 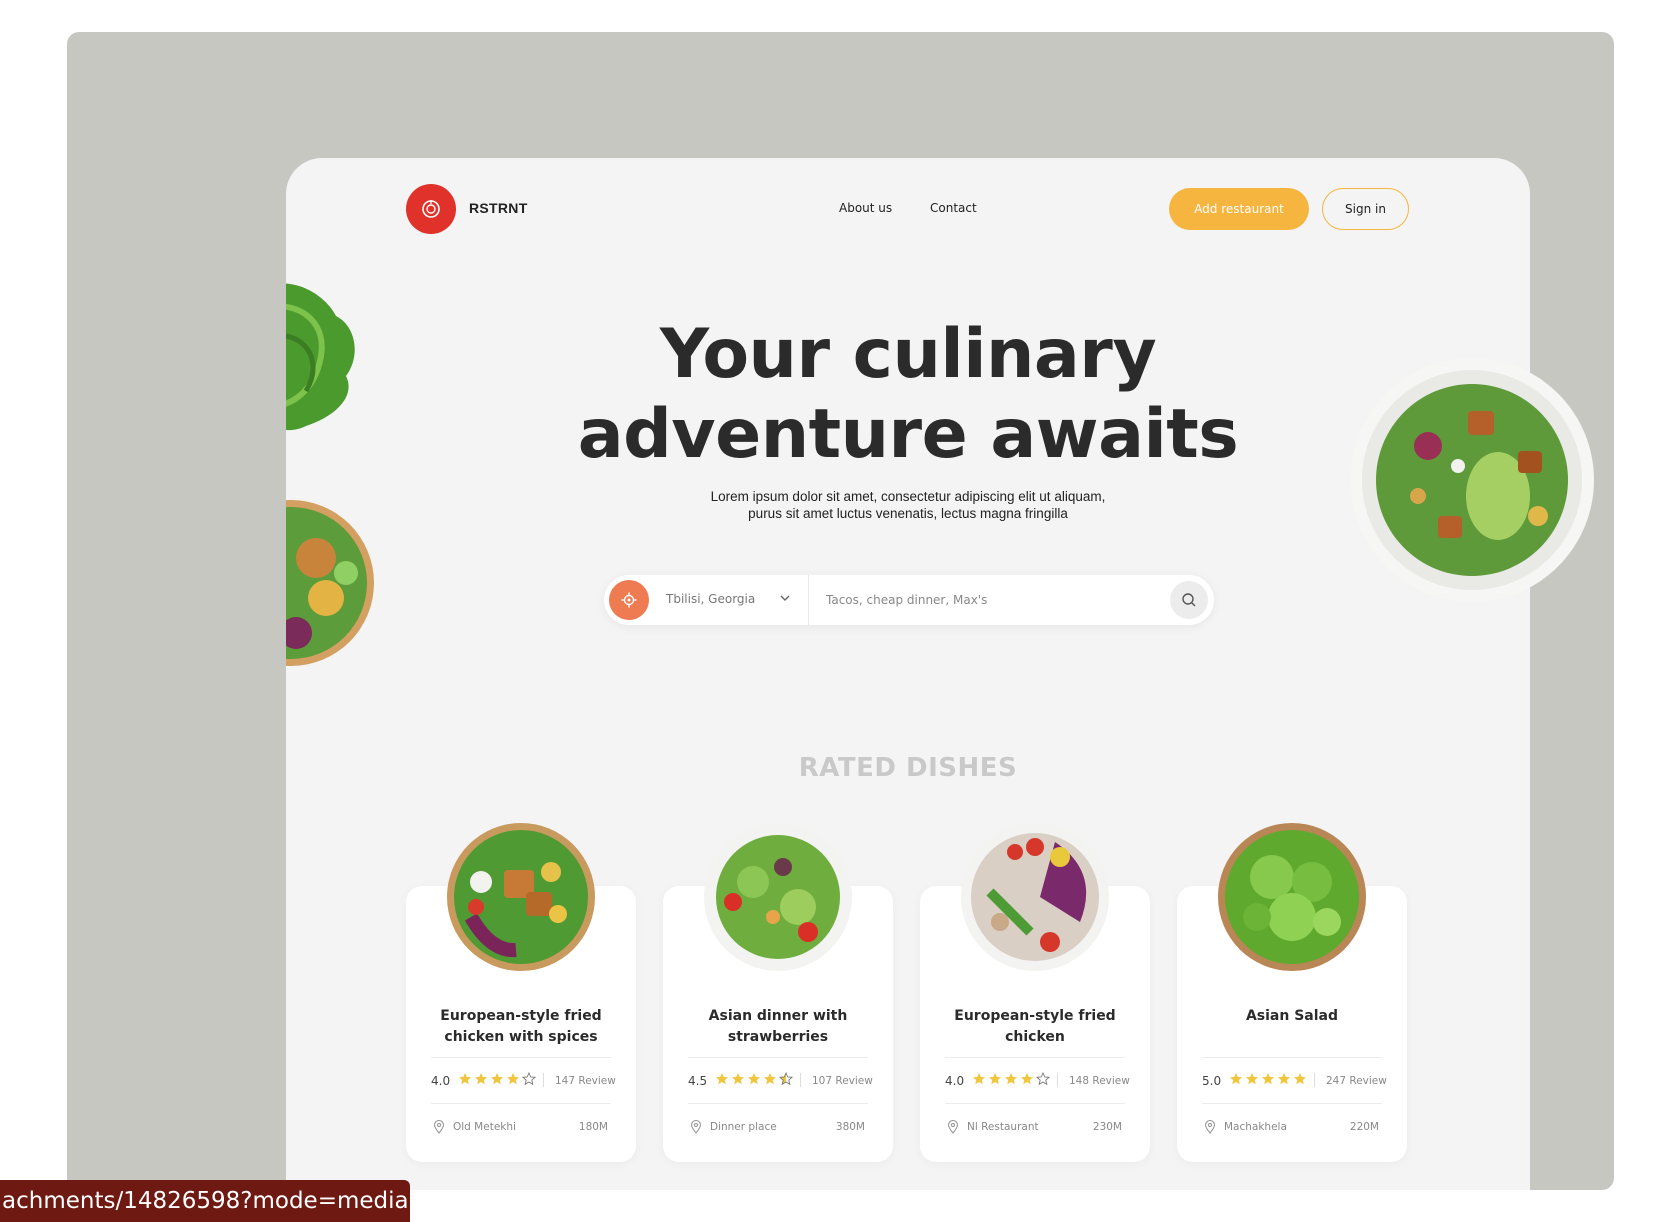 I want to click on review-count: 247 Review, so click(x=1356, y=1081).